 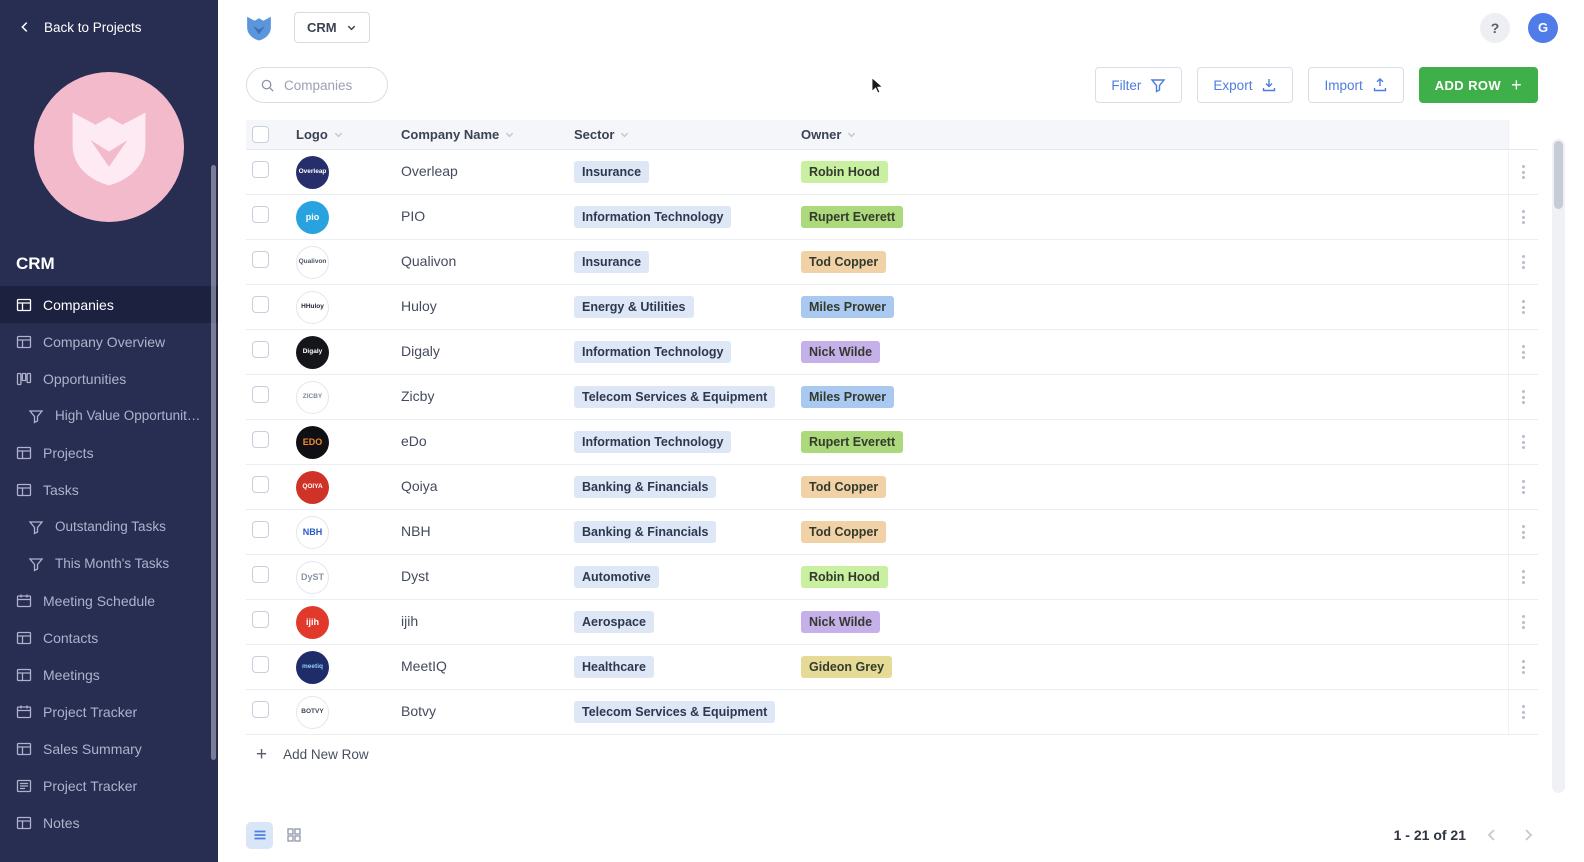 What do you see at coordinates (348, 134) in the screenshot?
I see `column-header-logo: Logo` at bounding box center [348, 134].